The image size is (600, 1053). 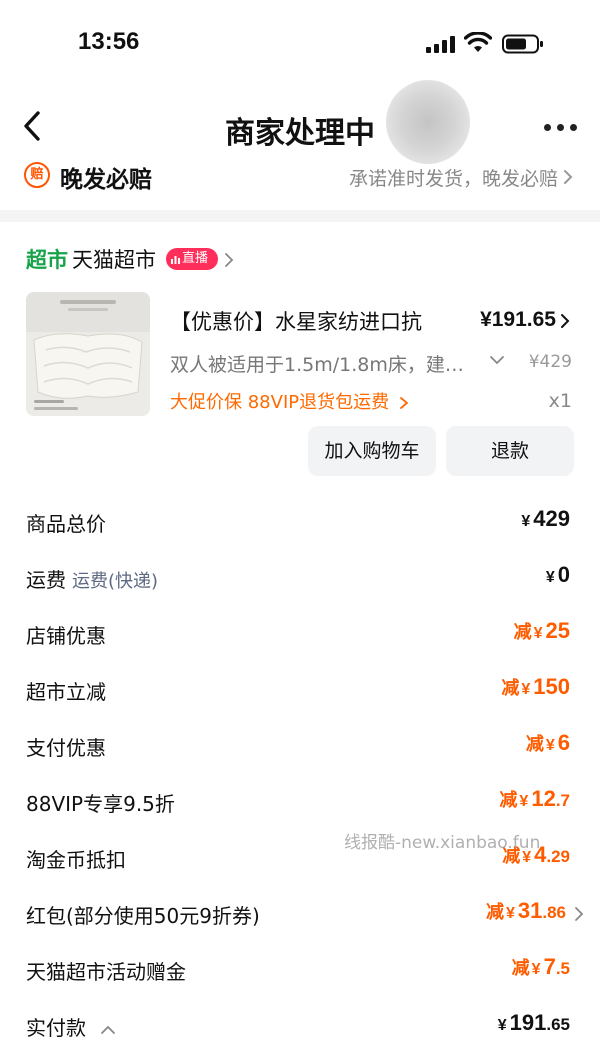 What do you see at coordinates (478, 42) in the screenshot?
I see `wifi-icon` at bounding box center [478, 42].